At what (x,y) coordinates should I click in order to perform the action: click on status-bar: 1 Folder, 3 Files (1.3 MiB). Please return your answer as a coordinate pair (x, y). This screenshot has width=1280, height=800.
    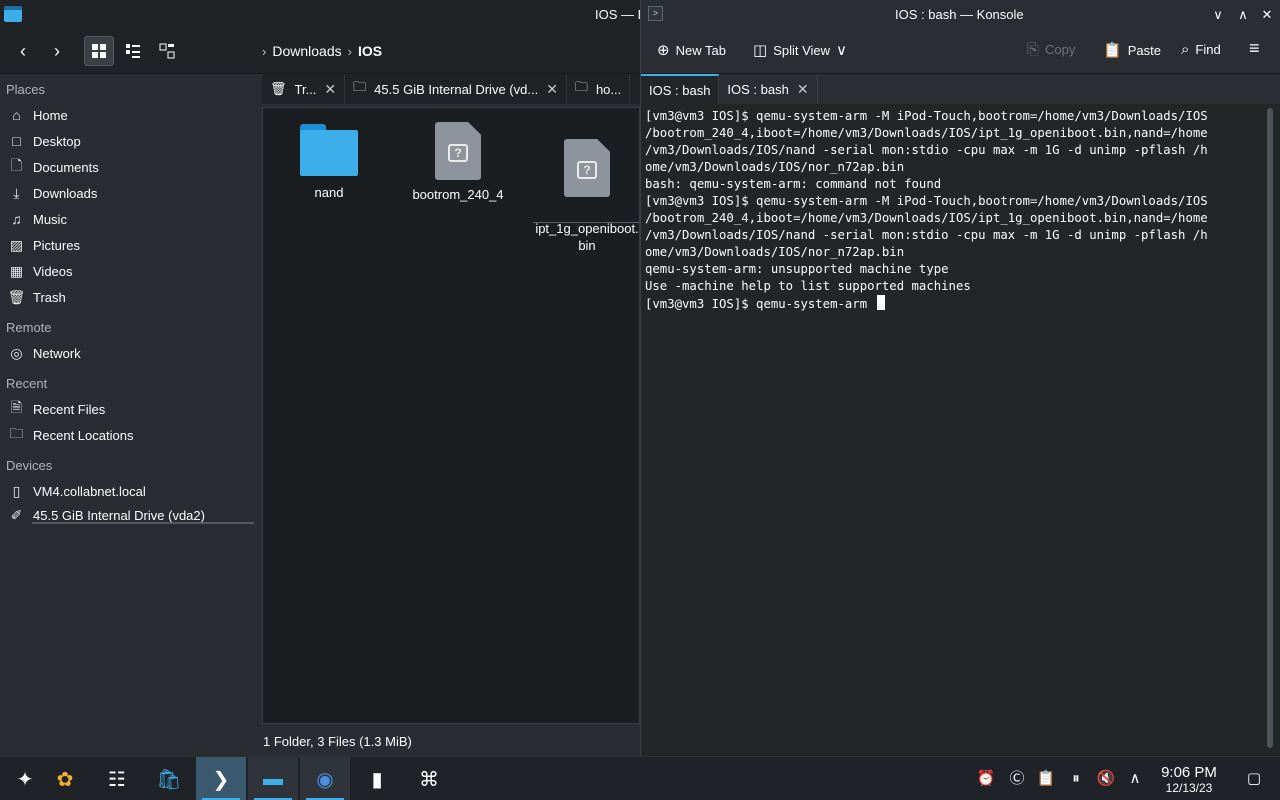
    Looking at the image, I should click on (337, 741).